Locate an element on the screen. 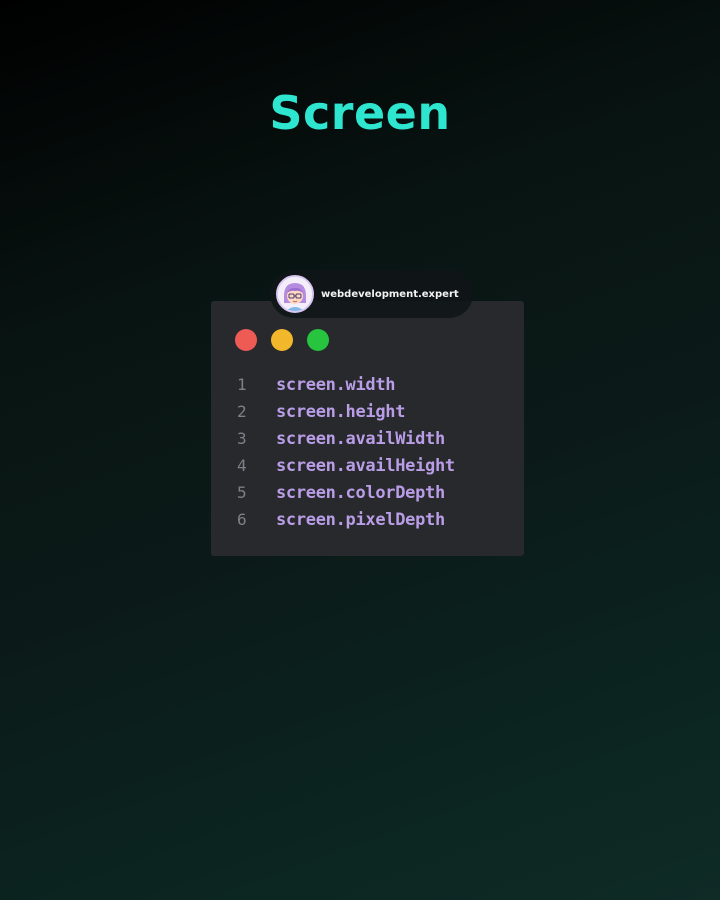 The image size is (720, 900). code-line: 4 screen.availHeight is located at coordinates (367, 465).